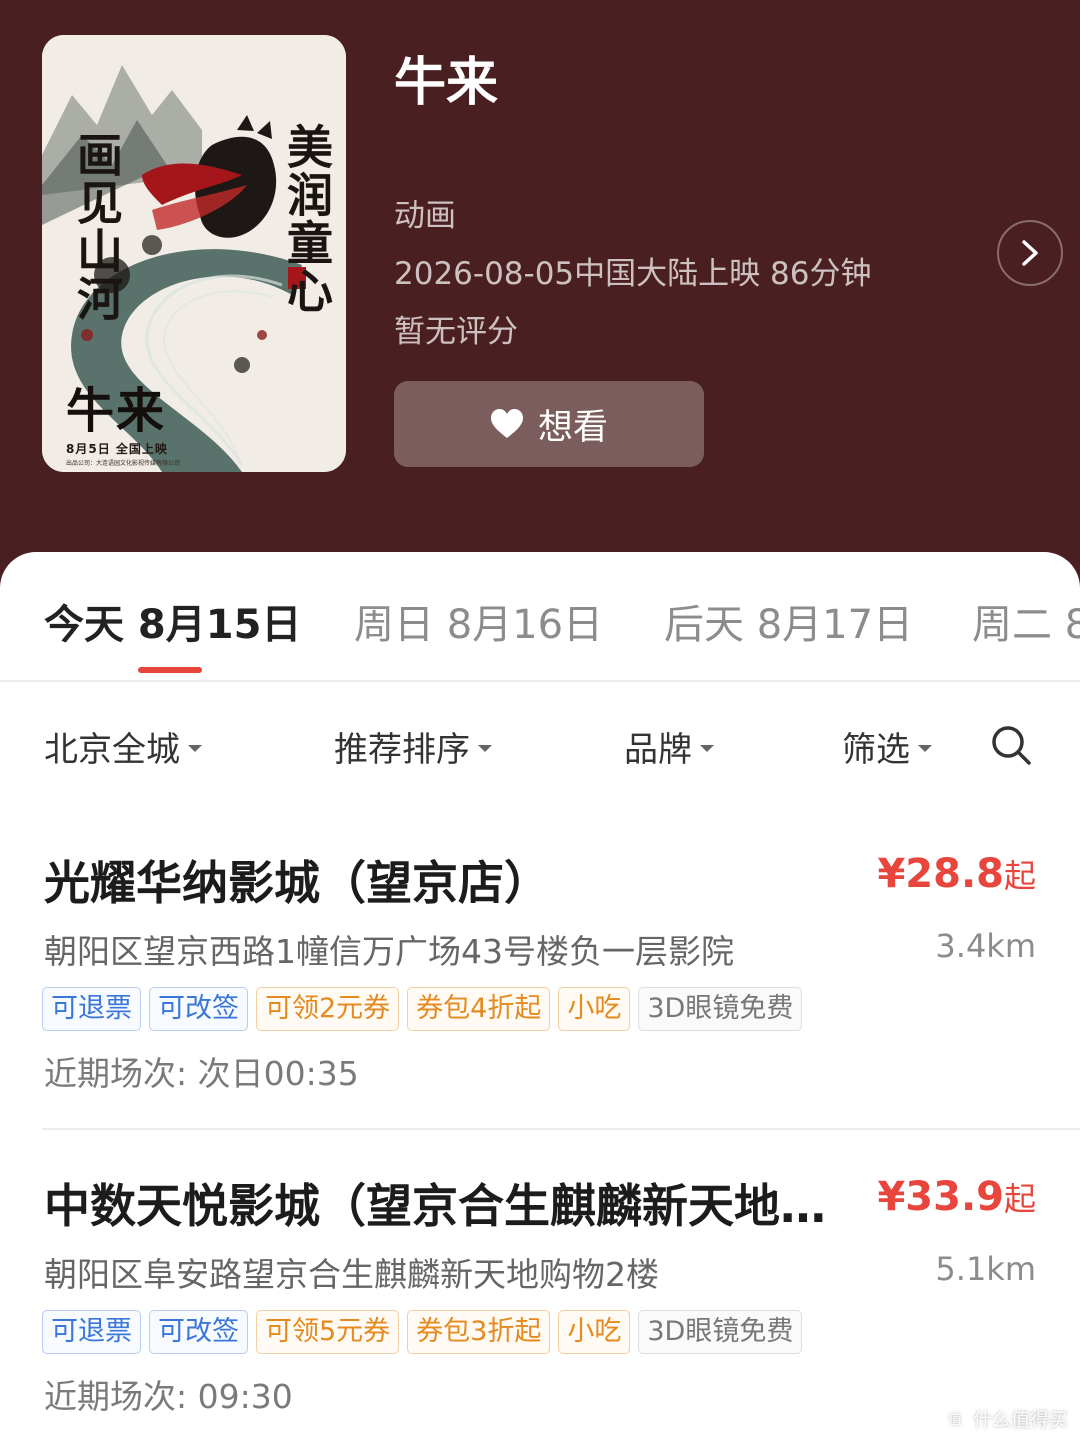  Describe the element at coordinates (572, 427) in the screenshot. I see `want-to-watch-label: 想看` at that location.